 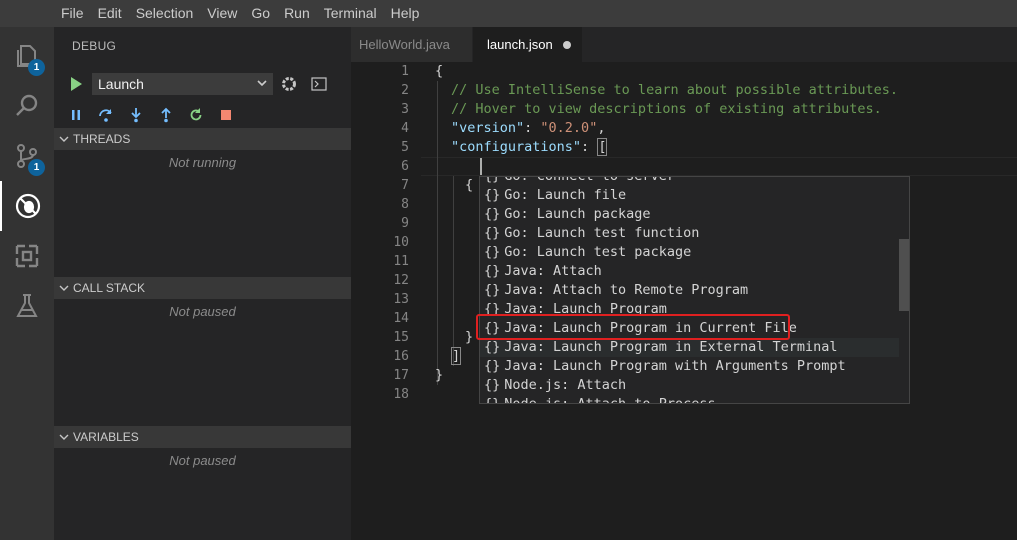 What do you see at coordinates (121, 84) in the screenshot?
I see `launch-config-value: Launch` at bounding box center [121, 84].